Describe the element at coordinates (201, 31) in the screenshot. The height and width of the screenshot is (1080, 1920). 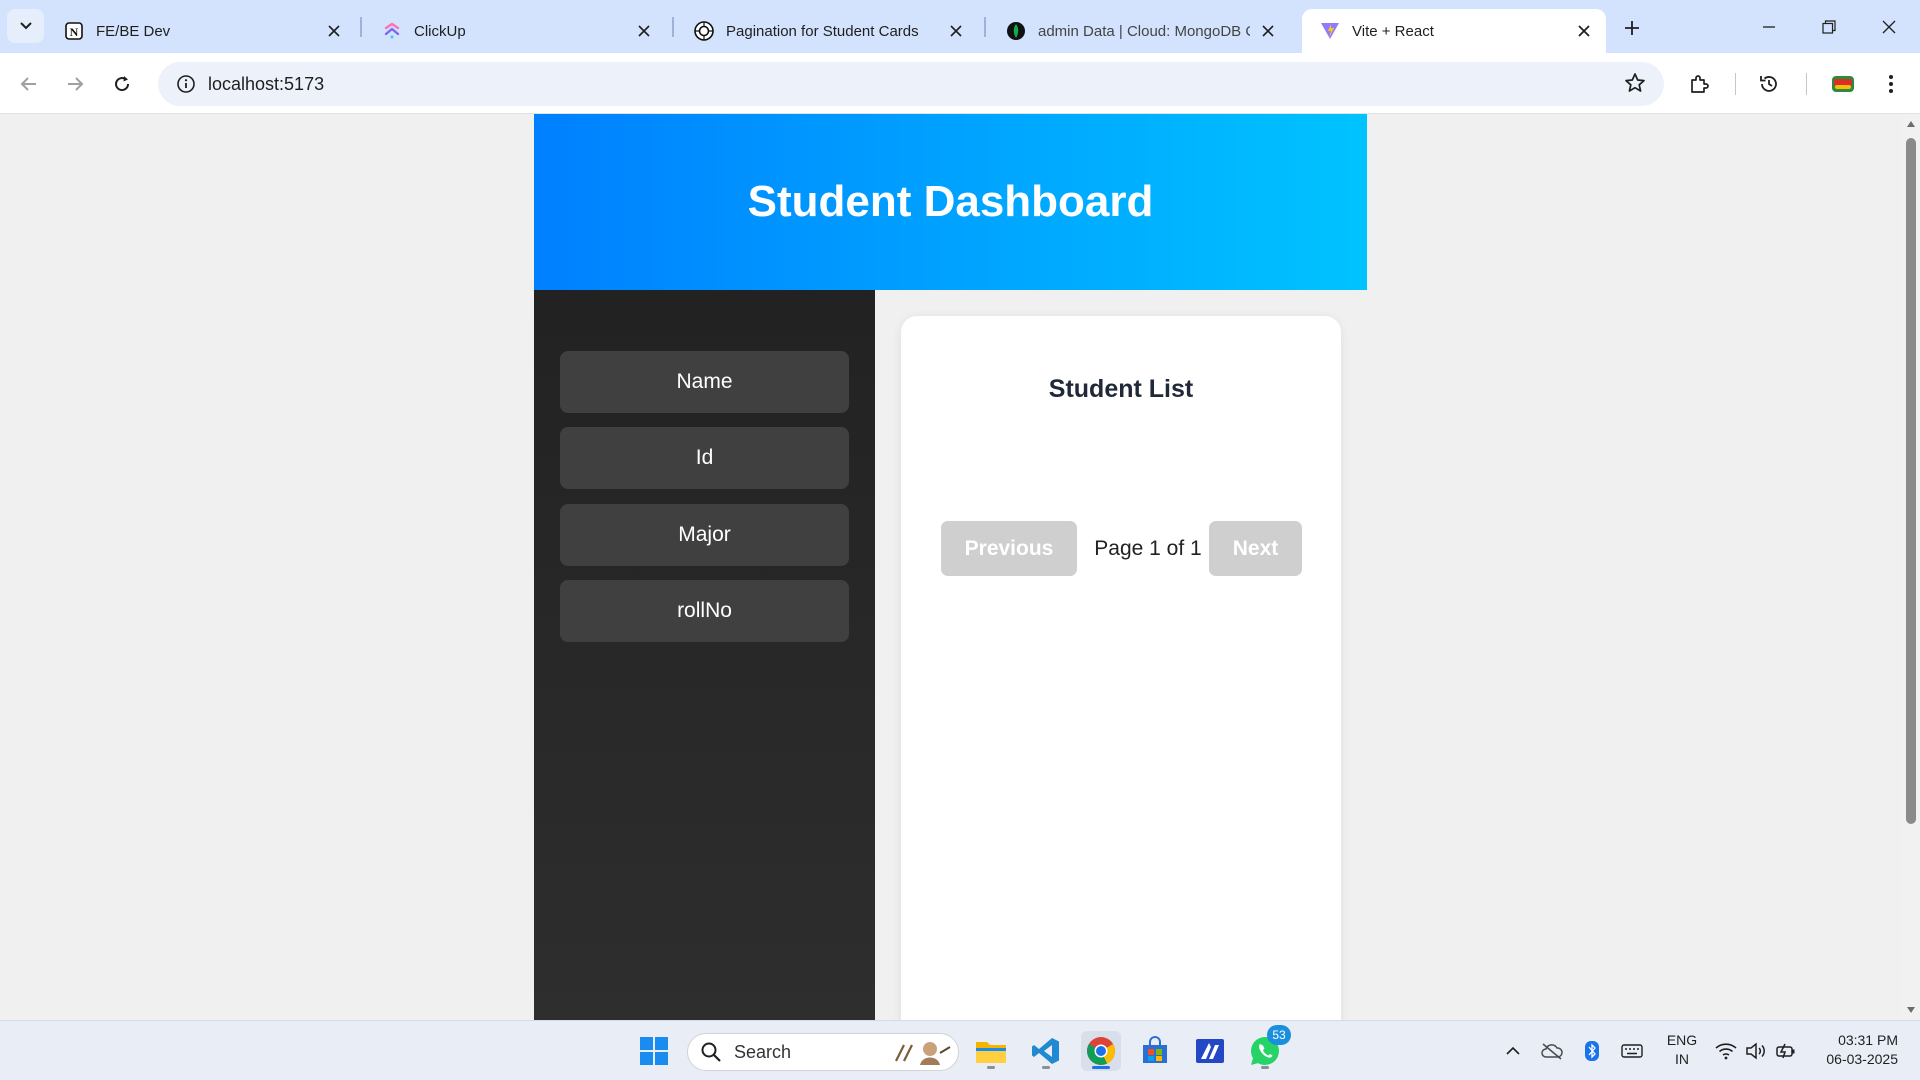
I see `tab-fe-be-dev: N FE/BE Dev` at that location.